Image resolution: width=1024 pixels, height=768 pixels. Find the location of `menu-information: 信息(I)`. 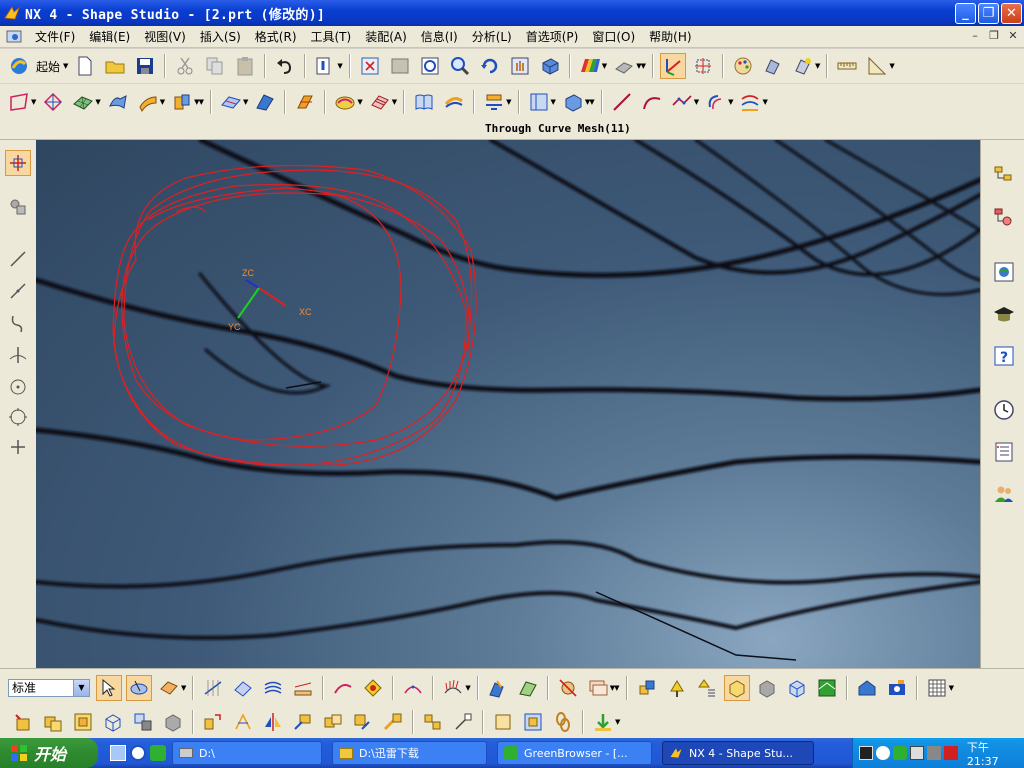

menu-information: 信息(I) is located at coordinates (441, 36).